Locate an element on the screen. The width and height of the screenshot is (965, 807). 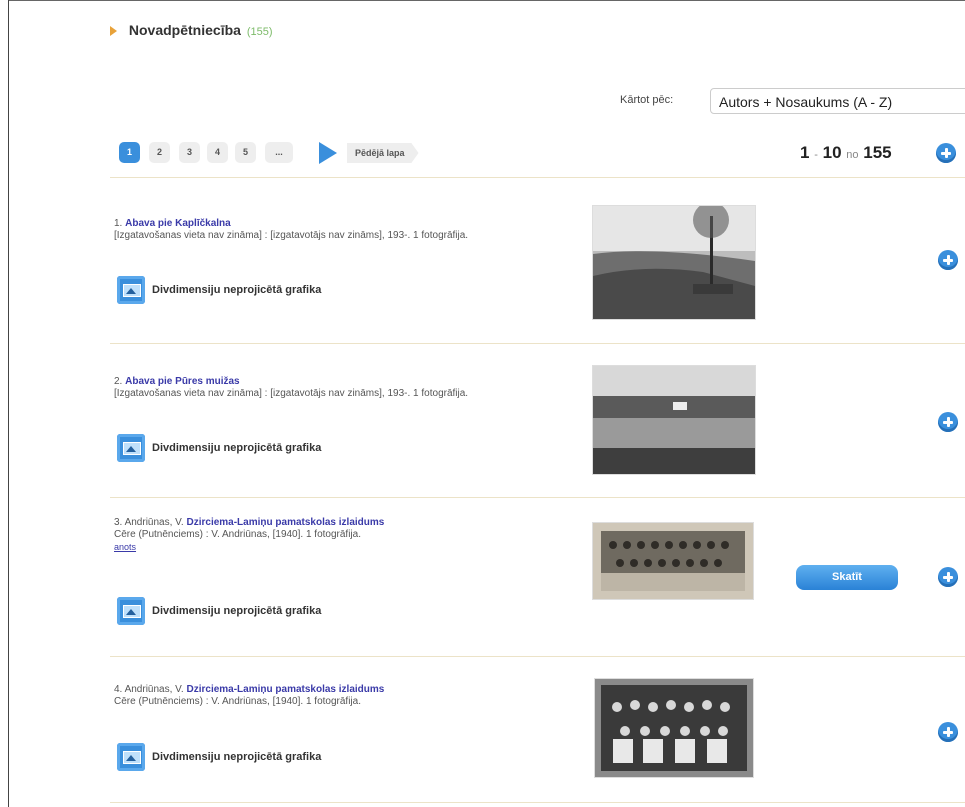
range-to: 10 is located at coordinates (832, 152).